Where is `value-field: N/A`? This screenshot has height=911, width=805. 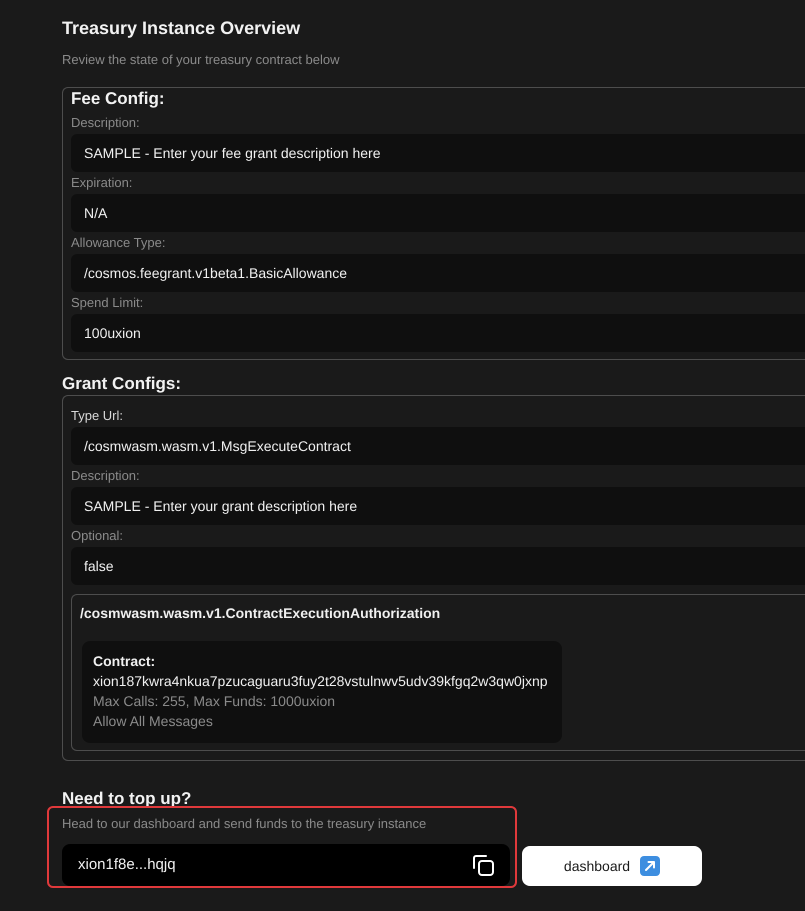 value-field: N/A is located at coordinates (438, 213).